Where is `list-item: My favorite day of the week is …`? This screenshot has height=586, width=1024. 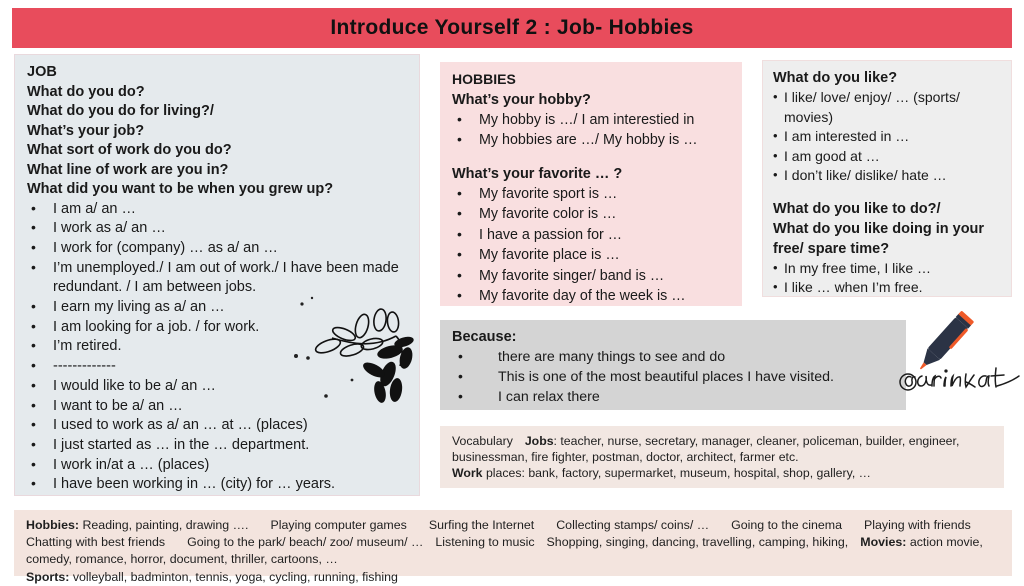
list-item: My favorite day of the week is … is located at coordinates (593, 296).